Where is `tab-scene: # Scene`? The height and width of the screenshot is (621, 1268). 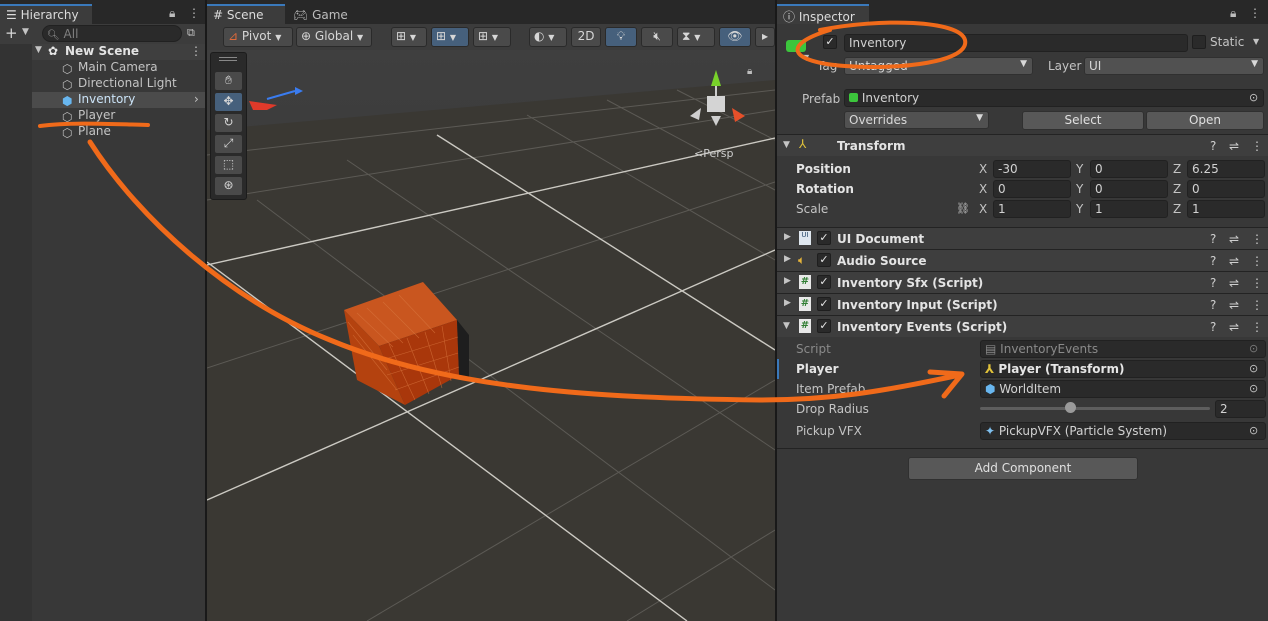
tab-scene: # Scene is located at coordinates (246, 14).